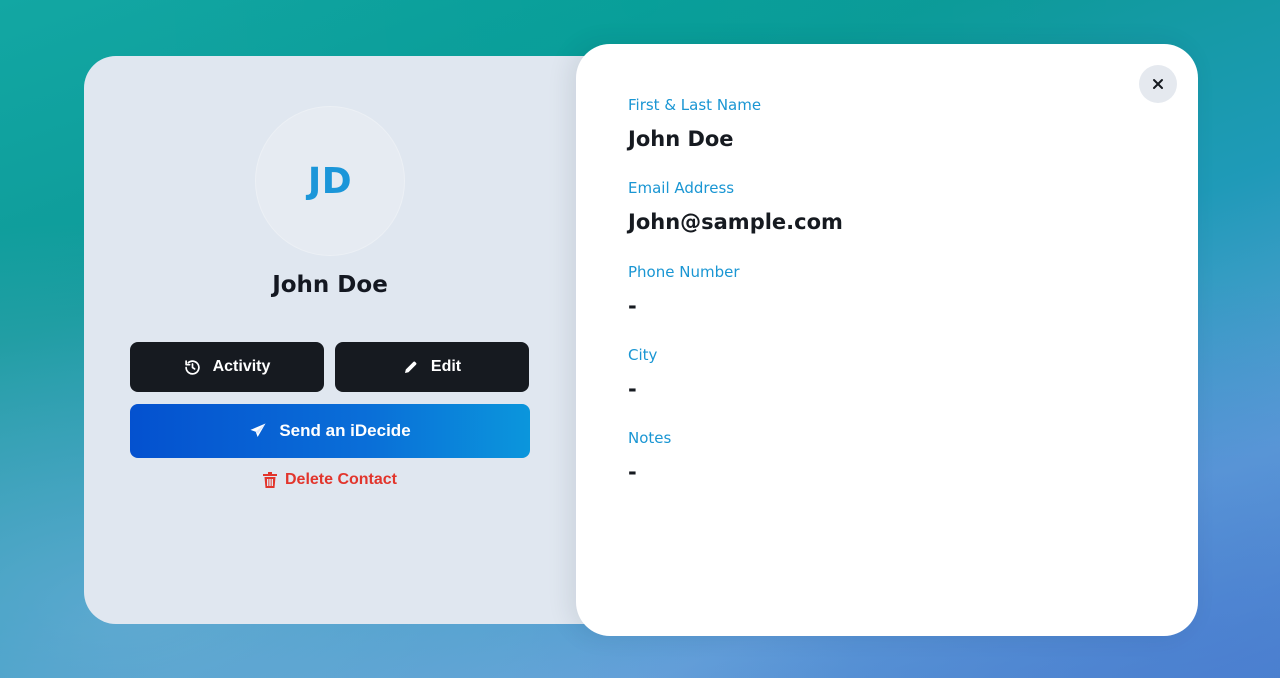 Image resolution: width=1280 pixels, height=678 pixels. I want to click on field-label: Notes, so click(650, 438).